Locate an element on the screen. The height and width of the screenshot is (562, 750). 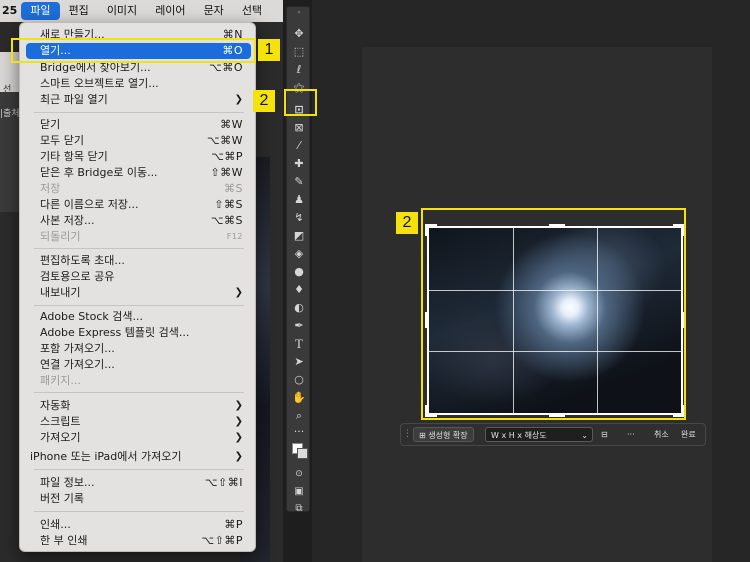
chevron-down-icon: ⌄ is located at coordinates (584, 435).